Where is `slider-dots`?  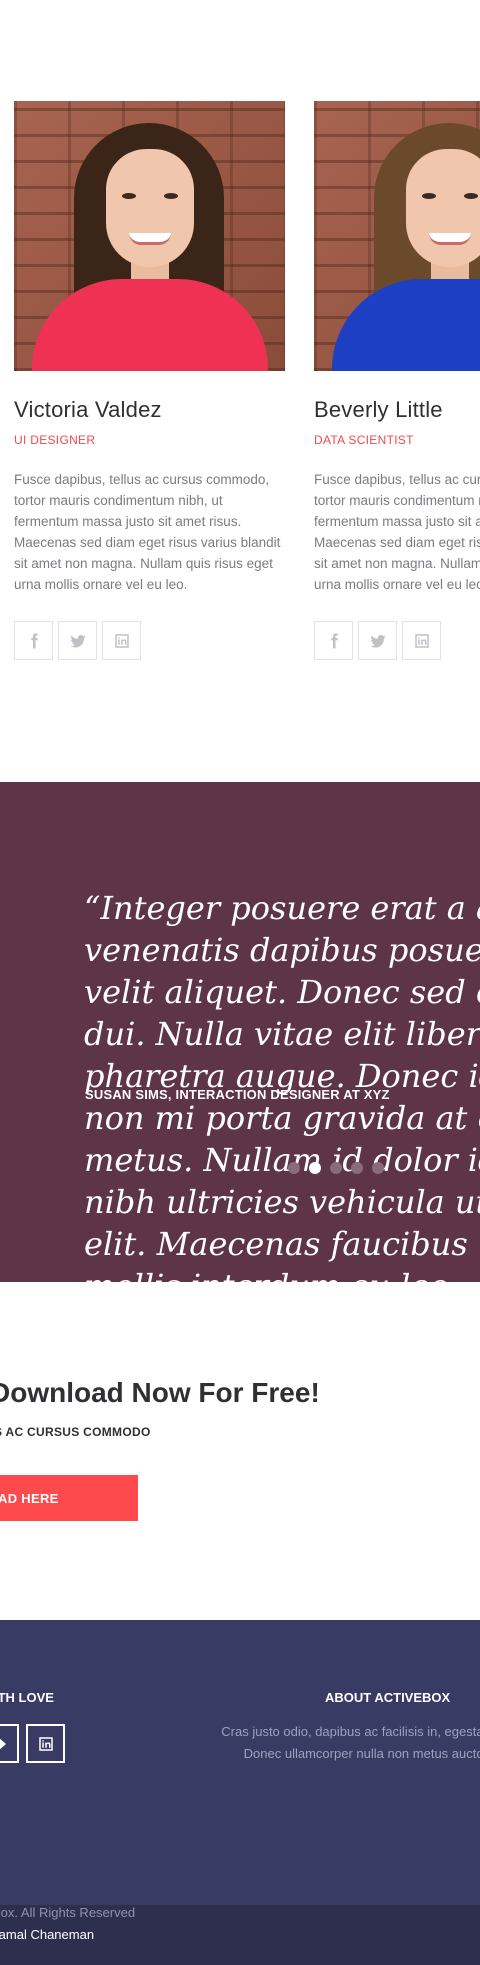
slider-dots is located at coordinates (336, 1168).